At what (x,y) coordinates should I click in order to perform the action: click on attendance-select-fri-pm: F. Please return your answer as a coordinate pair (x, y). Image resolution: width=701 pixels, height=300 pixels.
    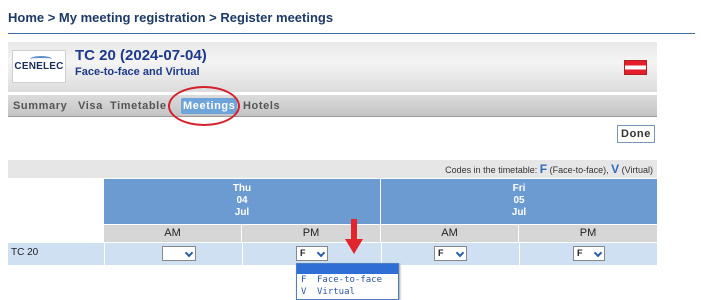
    Looking at the image, I should click on (589, 253).